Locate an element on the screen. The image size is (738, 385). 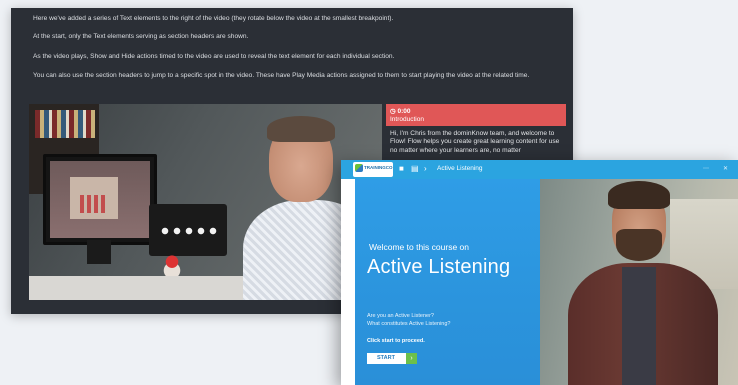
resources-icon: ▤ is located at coordinates (415, 169).